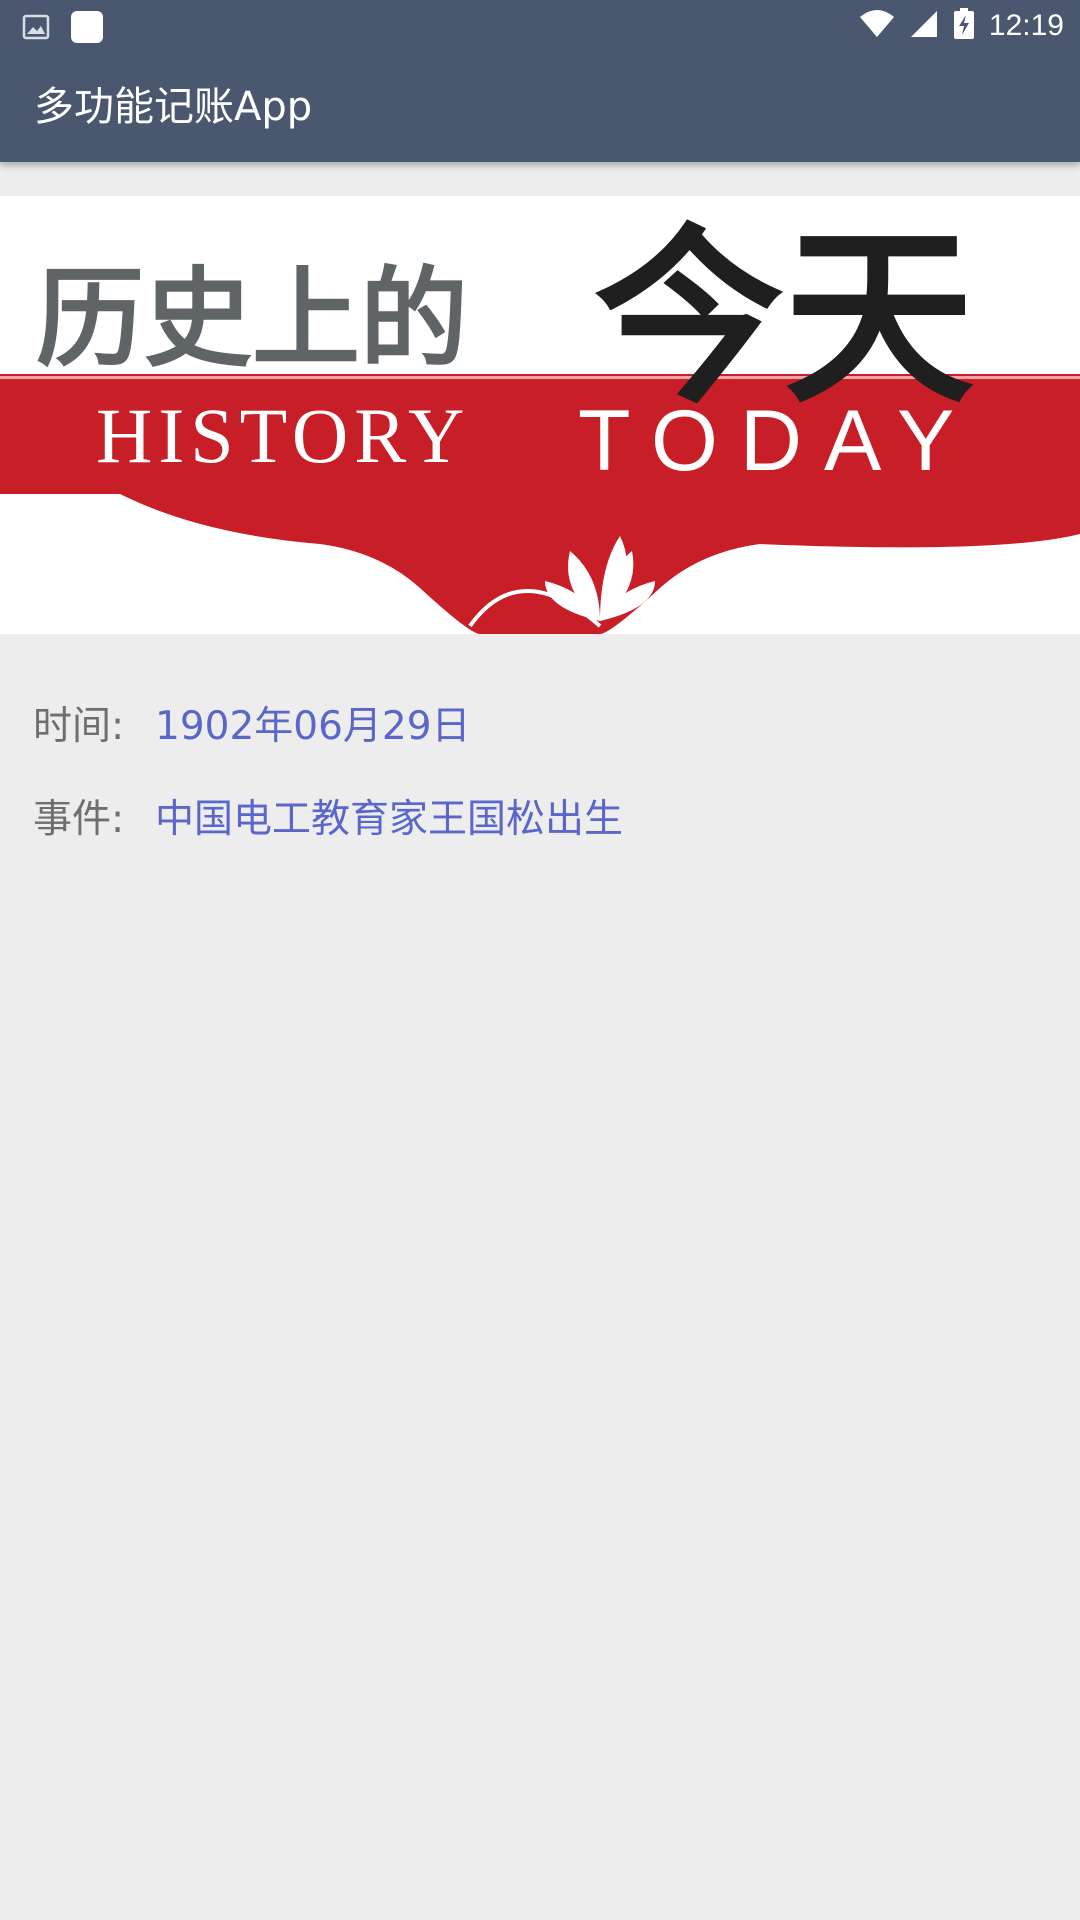  Describe the element at coordinates (389, 819) in the screenshot. I see `event-description-value: 中国电工教育家王国松出生` at that location.